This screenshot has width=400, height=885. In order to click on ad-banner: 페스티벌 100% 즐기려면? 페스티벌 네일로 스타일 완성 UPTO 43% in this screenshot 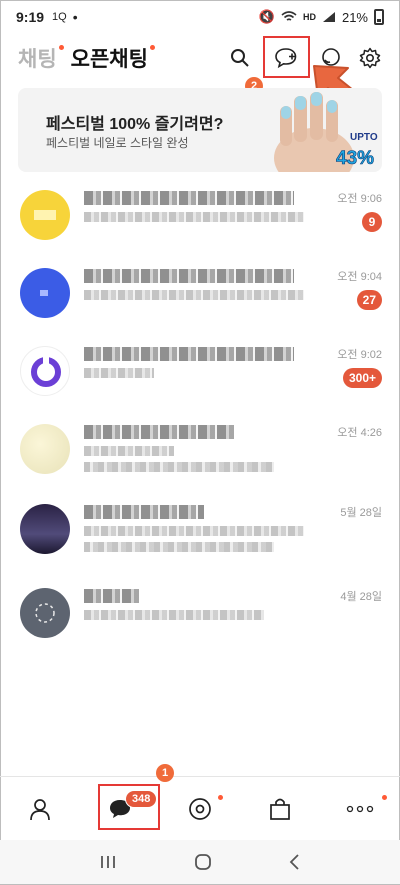, I will do `click(200, 130)`.